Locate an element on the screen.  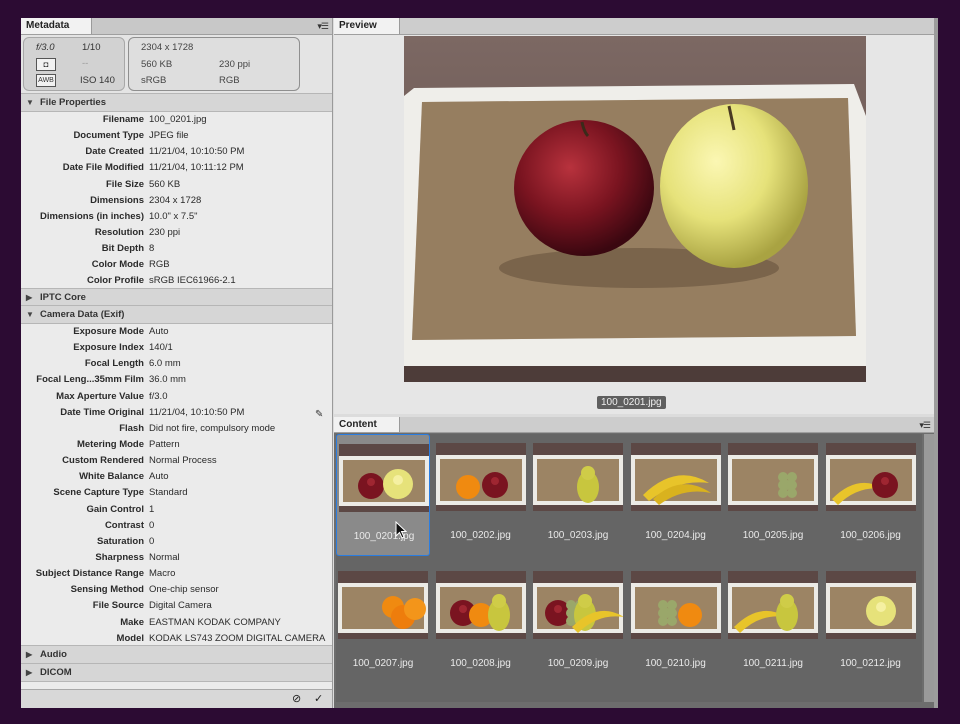
metadata-row: Filename 100_0201.jpg is located at coordinates (176, 120).